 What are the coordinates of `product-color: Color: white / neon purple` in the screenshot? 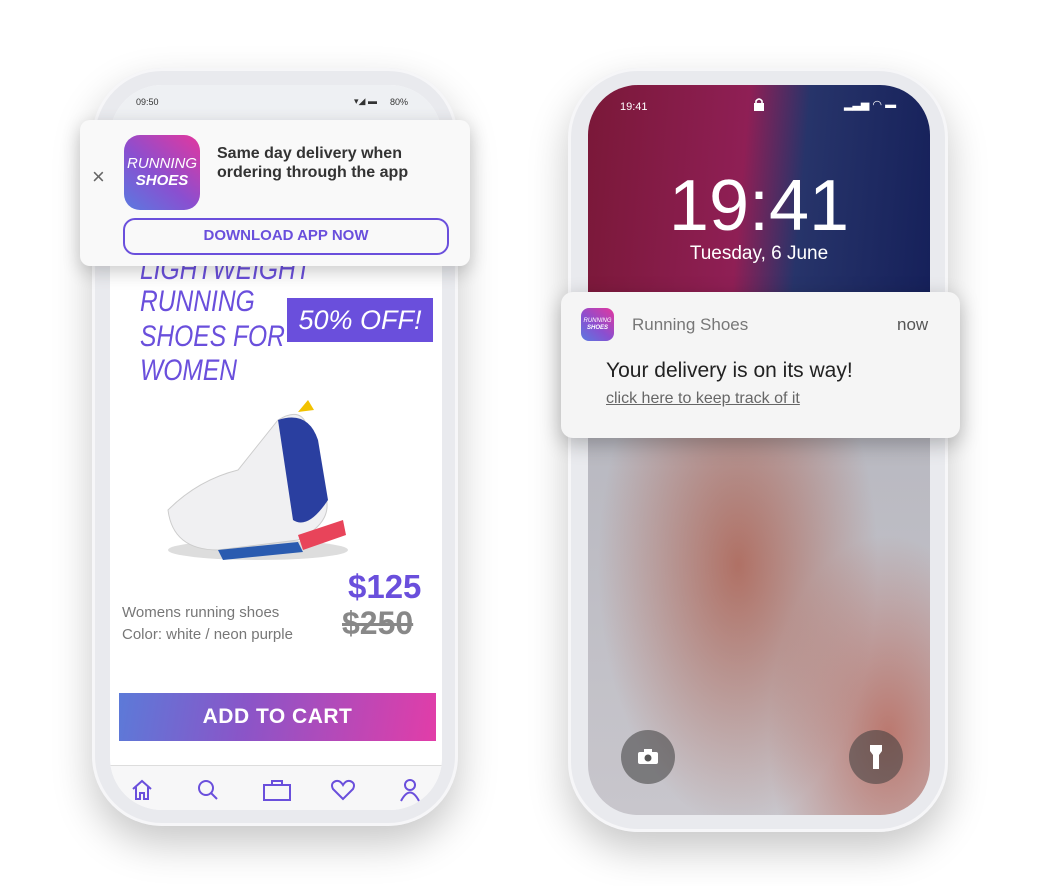 It's located at (207, 634).